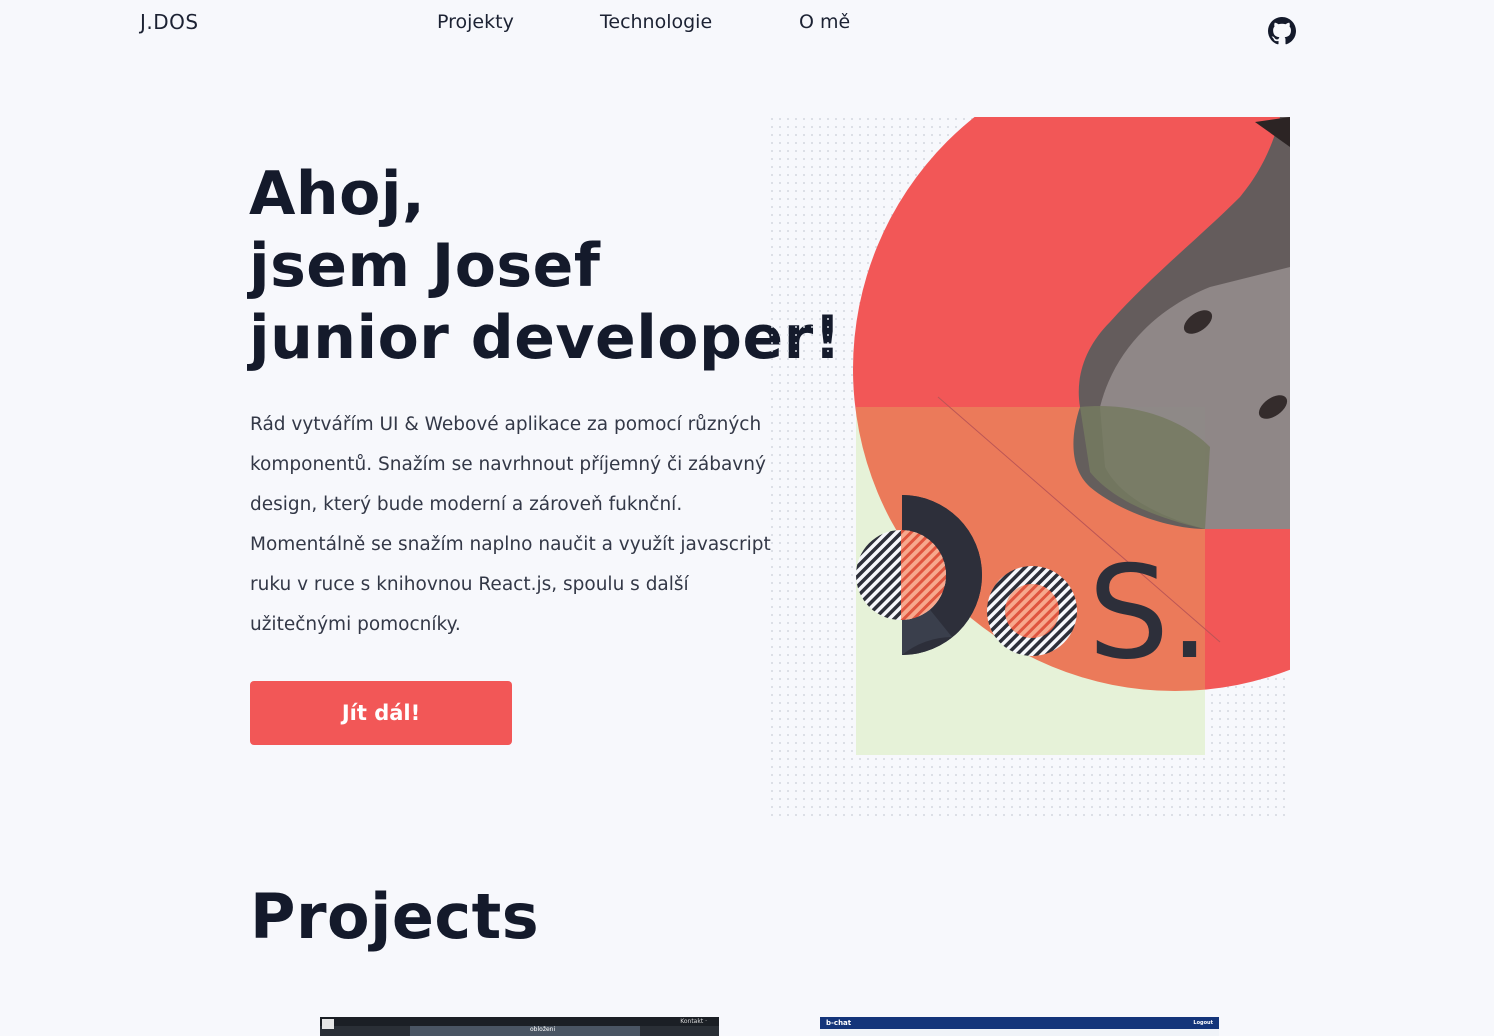 The height and width of the screenshot is (1036, 1494). I want to click on site-logo: J.DOS, so click(169, 22).